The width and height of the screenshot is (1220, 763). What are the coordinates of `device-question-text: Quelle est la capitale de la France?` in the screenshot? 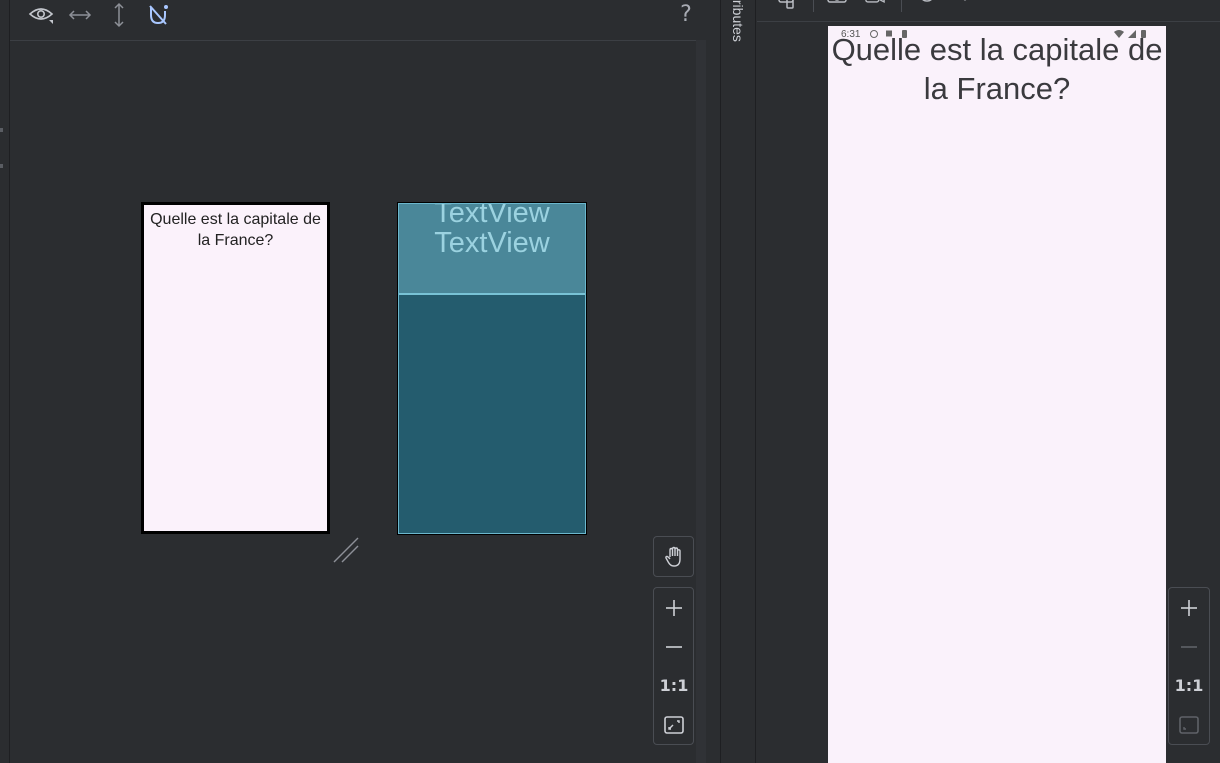 It's located at (997, 69).